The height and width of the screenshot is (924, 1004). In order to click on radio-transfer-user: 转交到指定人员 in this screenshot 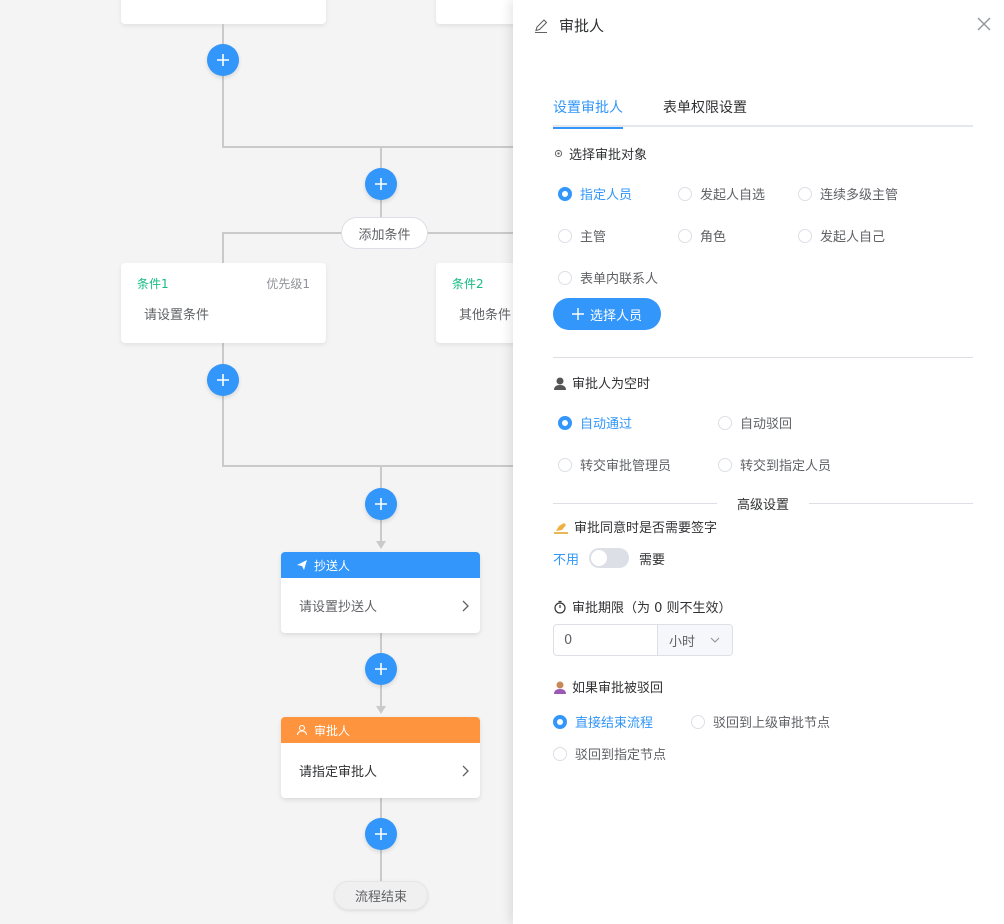, I will do `click(774, 464)`.